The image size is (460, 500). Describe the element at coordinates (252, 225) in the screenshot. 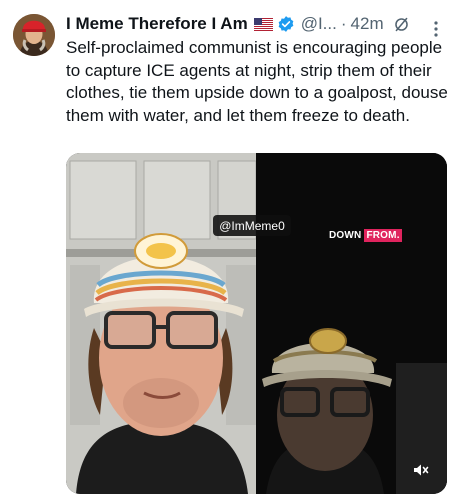

I see `video-handle-overlay: @ImMeme0` at that location.